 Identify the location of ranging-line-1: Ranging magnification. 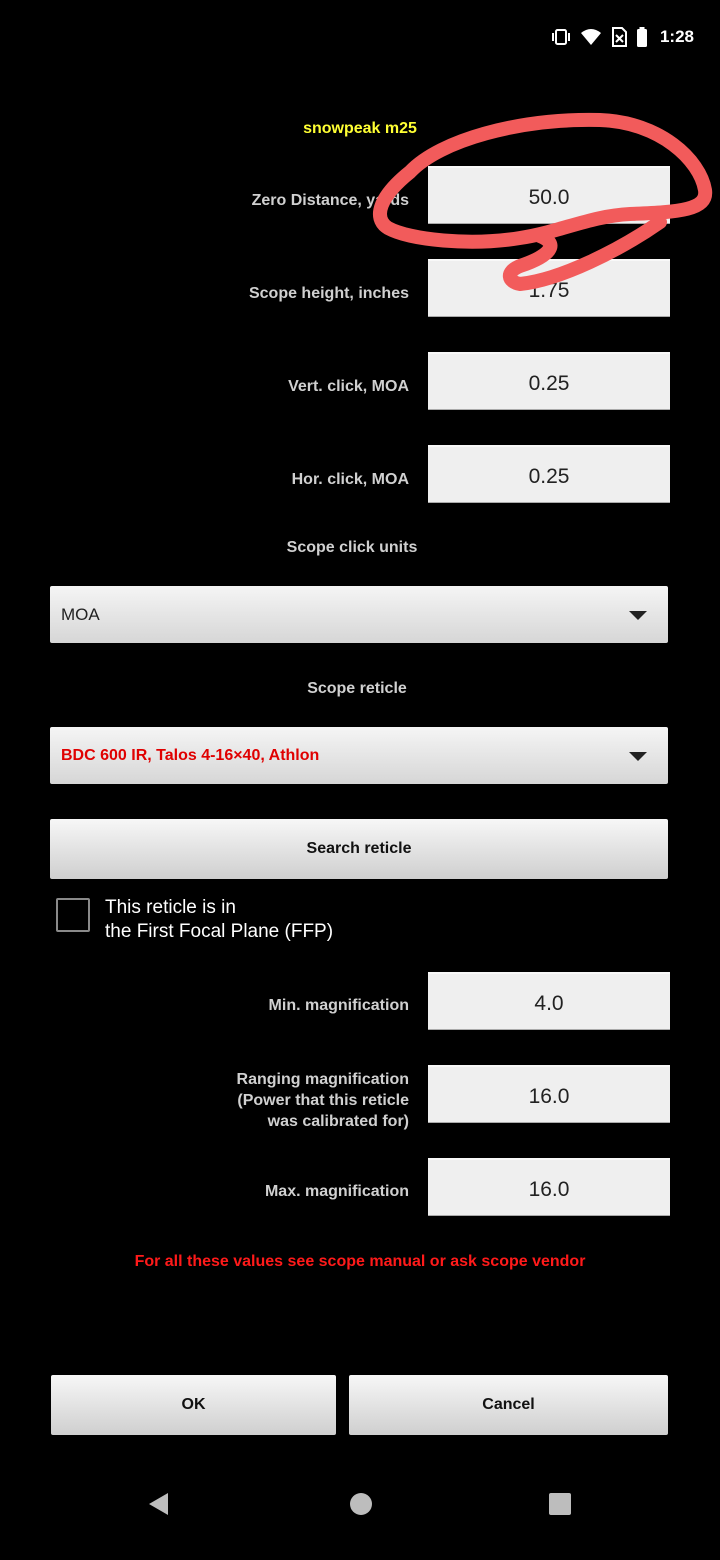
(322, 1079).